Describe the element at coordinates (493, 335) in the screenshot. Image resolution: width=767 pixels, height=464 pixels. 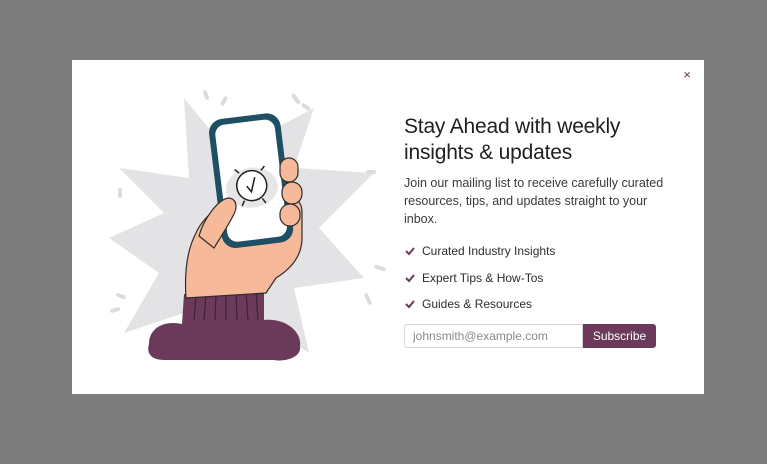
I see `email-input` at that location.